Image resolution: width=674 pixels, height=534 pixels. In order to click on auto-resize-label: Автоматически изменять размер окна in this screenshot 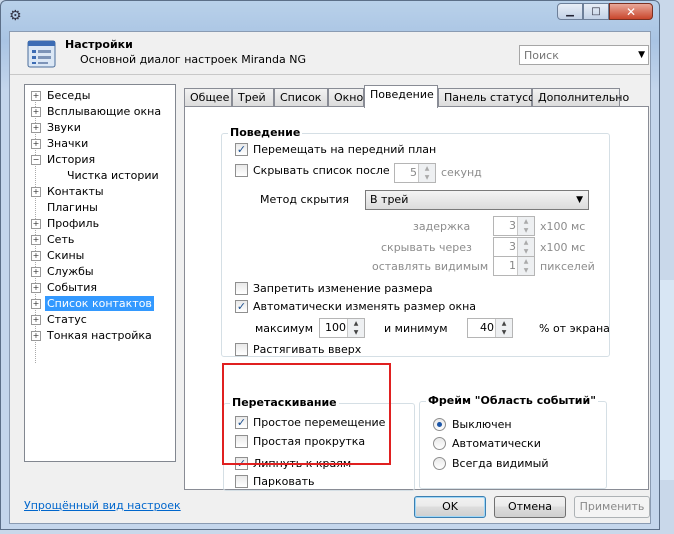, I will do `click(365, 306)`.